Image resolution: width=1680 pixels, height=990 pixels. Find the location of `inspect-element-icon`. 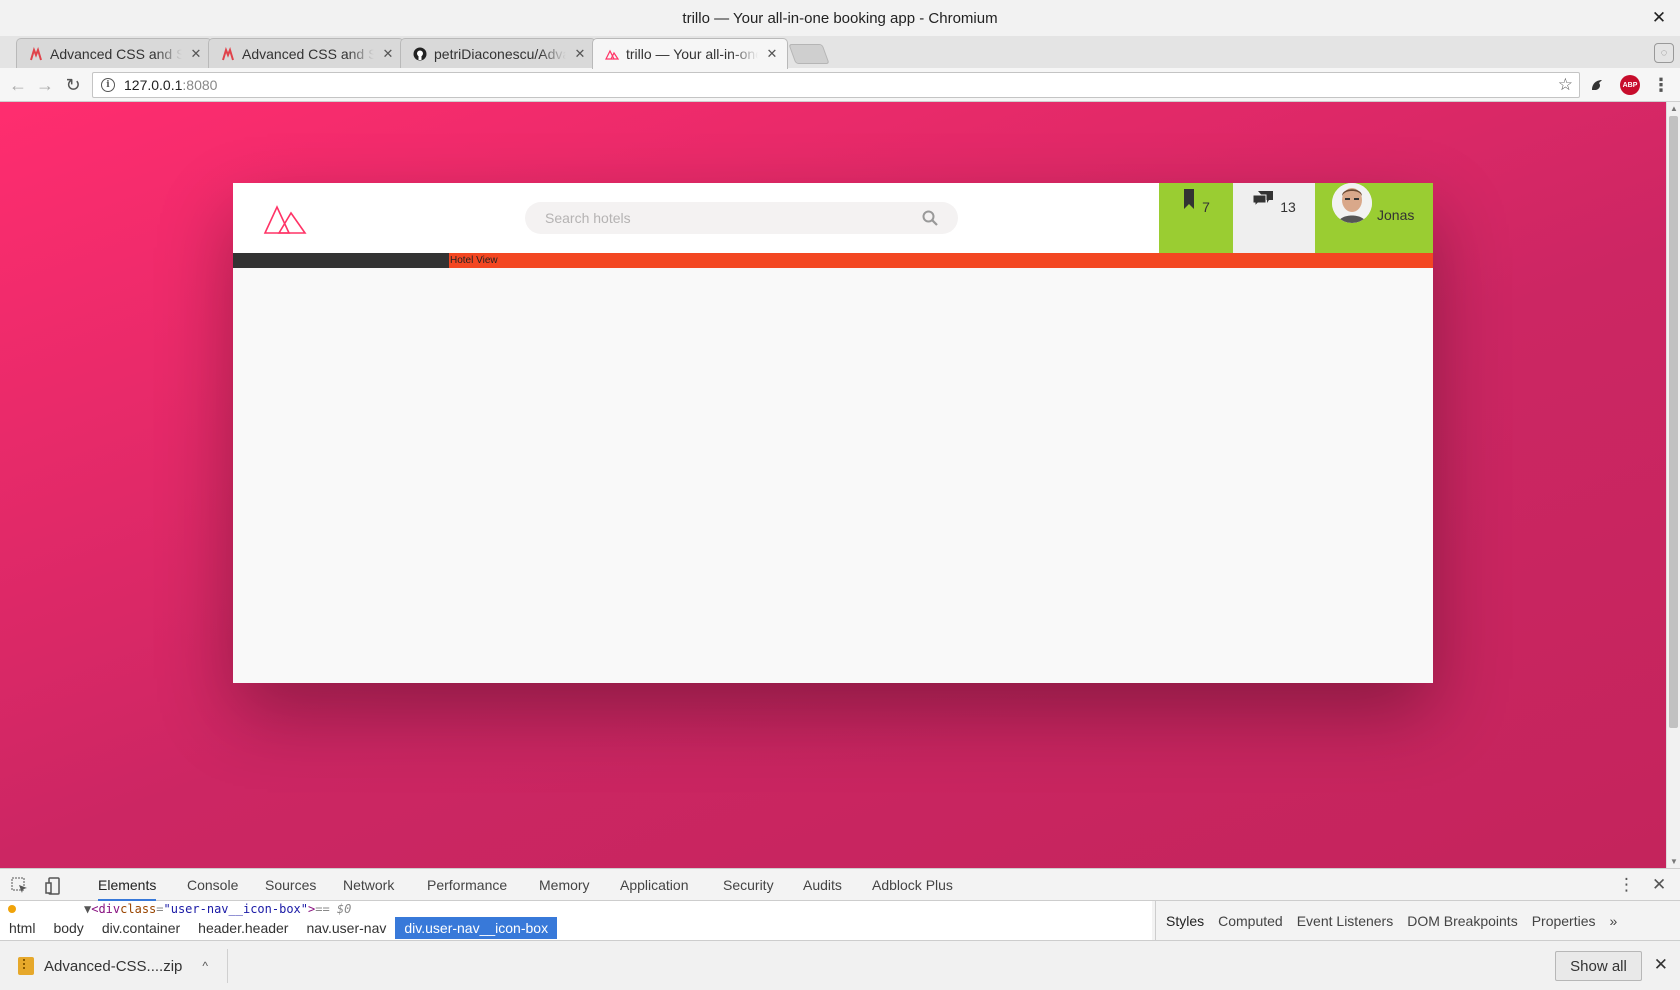

inspect-element-icon is located at coordinates (20, 886).